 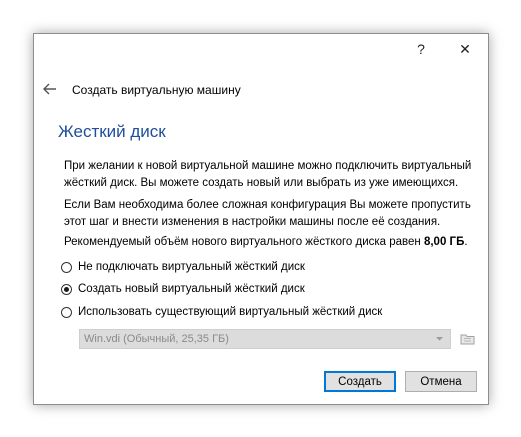 What do you see at coordinates (112, 131) in the screenshot?
I see `page-title: Жесткий диск` at bounding box center [112, 131].